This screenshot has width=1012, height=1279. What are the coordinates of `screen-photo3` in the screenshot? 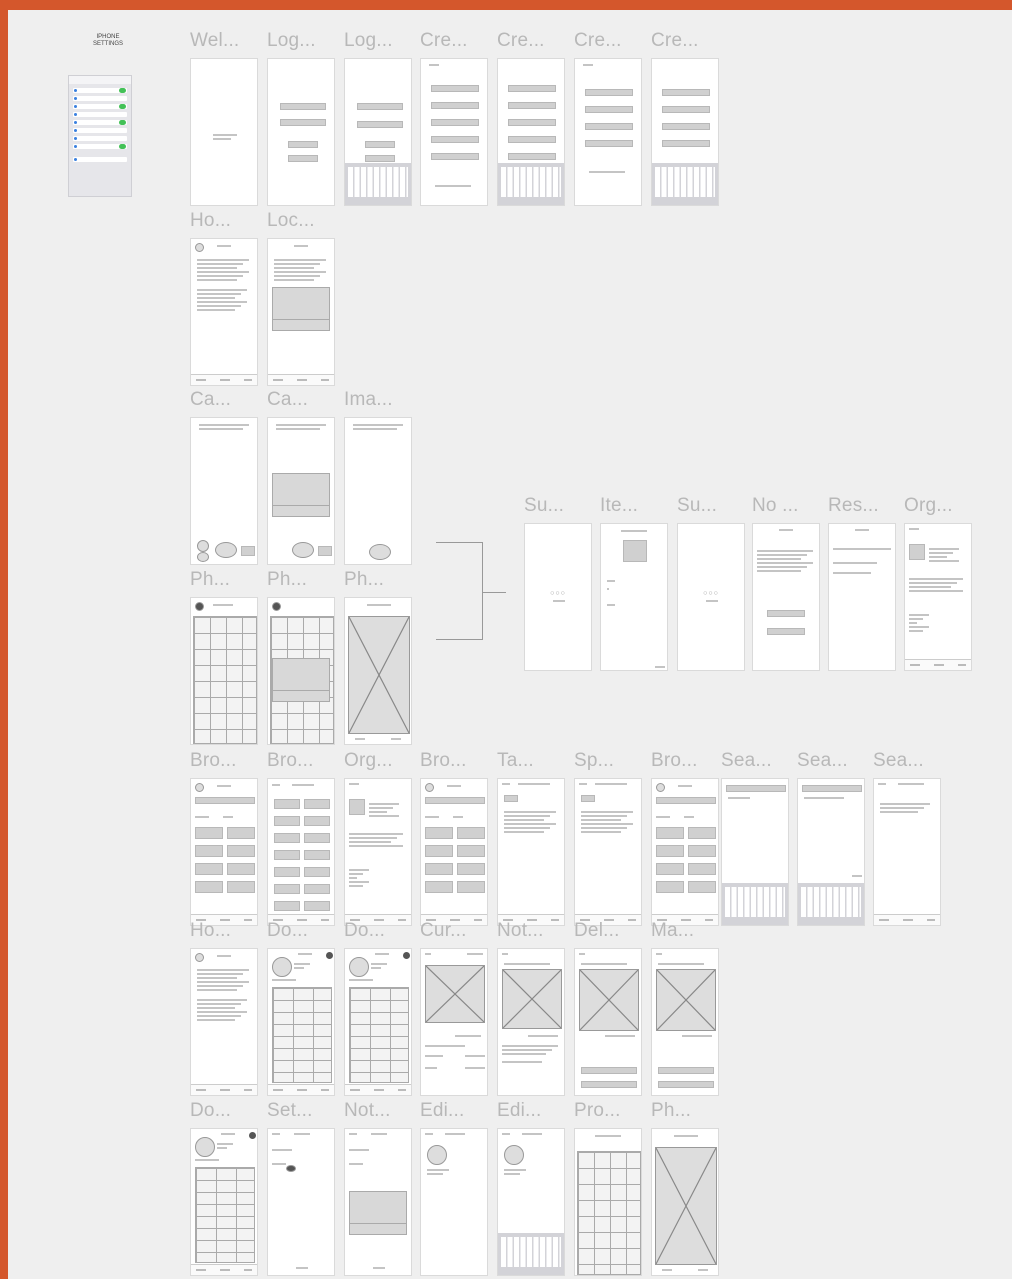 It's located at (378, 671).